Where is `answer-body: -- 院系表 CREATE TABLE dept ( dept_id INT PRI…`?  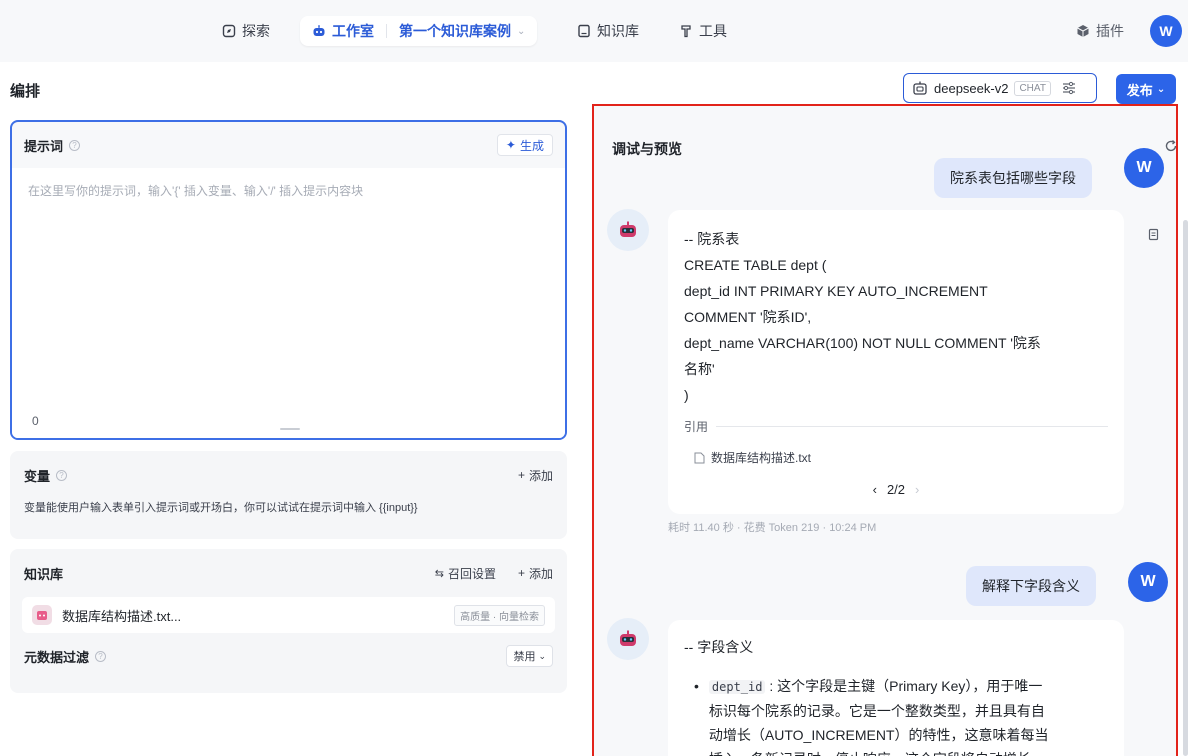
answer-body: -- 院系表 CREATE TABLE dept ( dept_id INT PRI… is located at coordinates (896, 317).